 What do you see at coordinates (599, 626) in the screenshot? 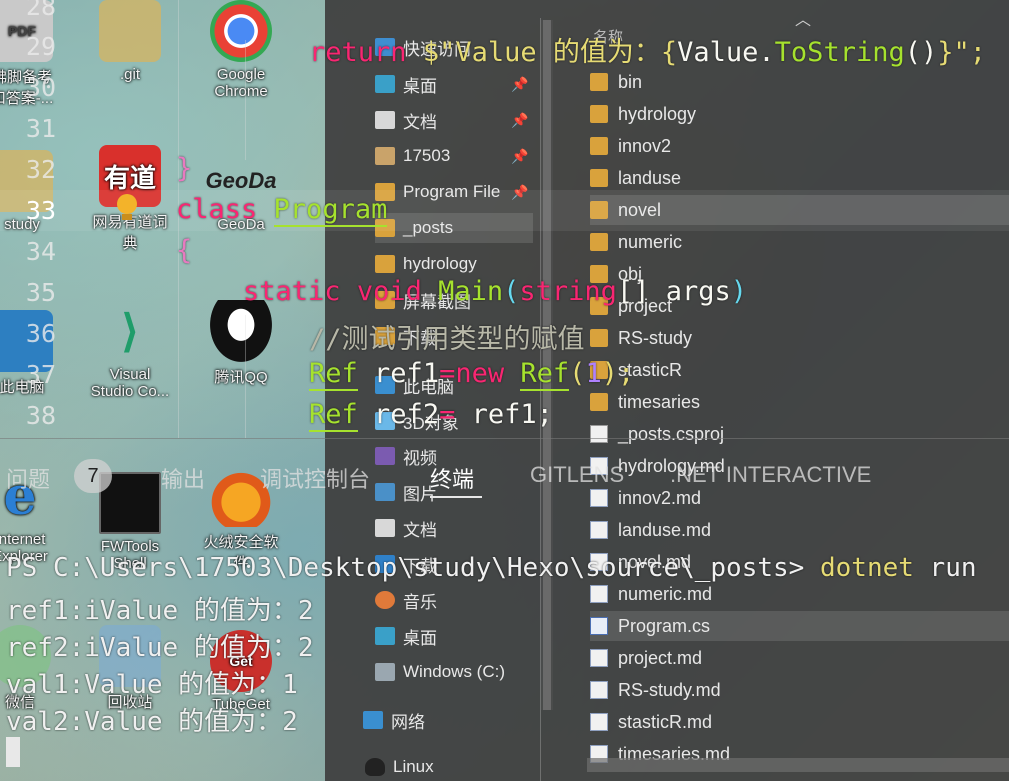
I see `csharp-file-icon` at bounding box center [599, 626].